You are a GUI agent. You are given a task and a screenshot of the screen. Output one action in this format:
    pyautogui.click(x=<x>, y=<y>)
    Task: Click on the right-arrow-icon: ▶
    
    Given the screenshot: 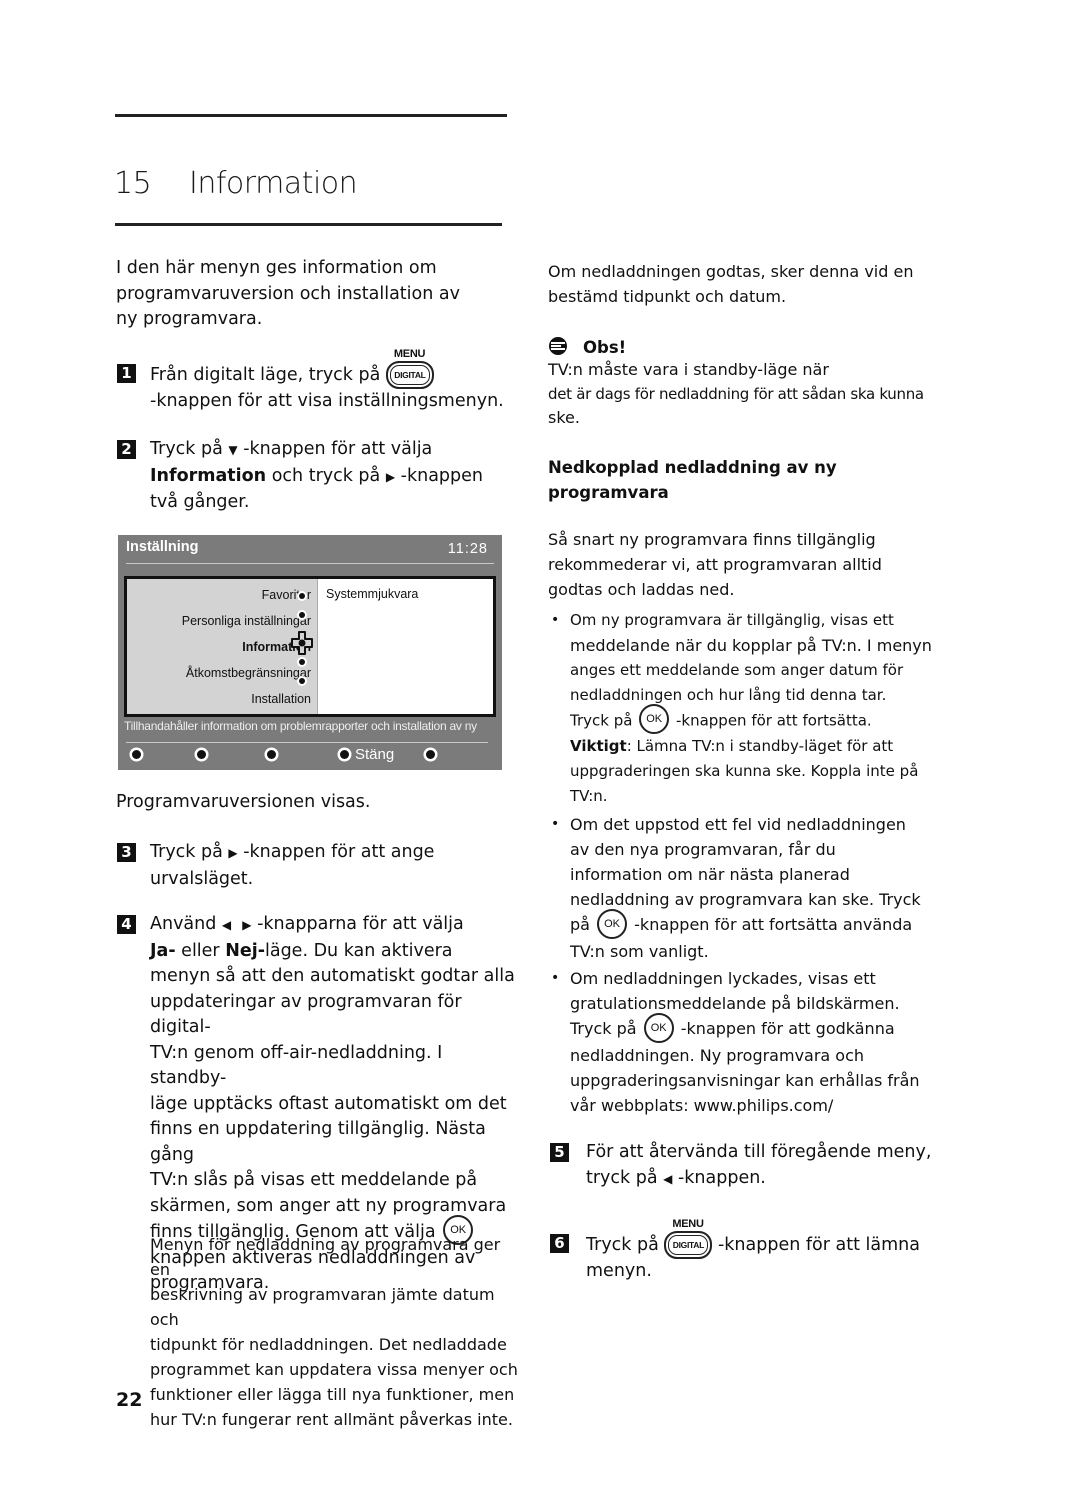 What is the action you would take?
    pyautogui.click(x=247, y=925)
    